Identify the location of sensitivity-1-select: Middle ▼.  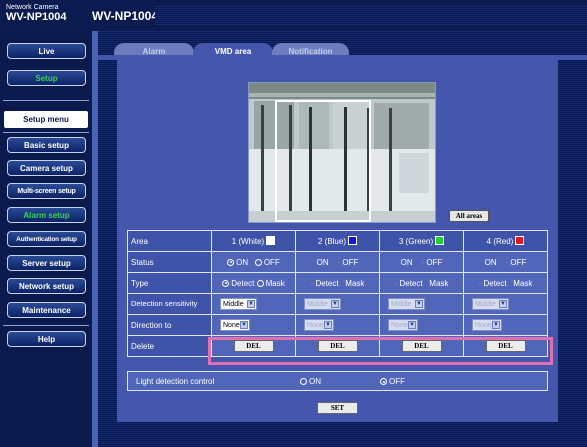
(238, 304).